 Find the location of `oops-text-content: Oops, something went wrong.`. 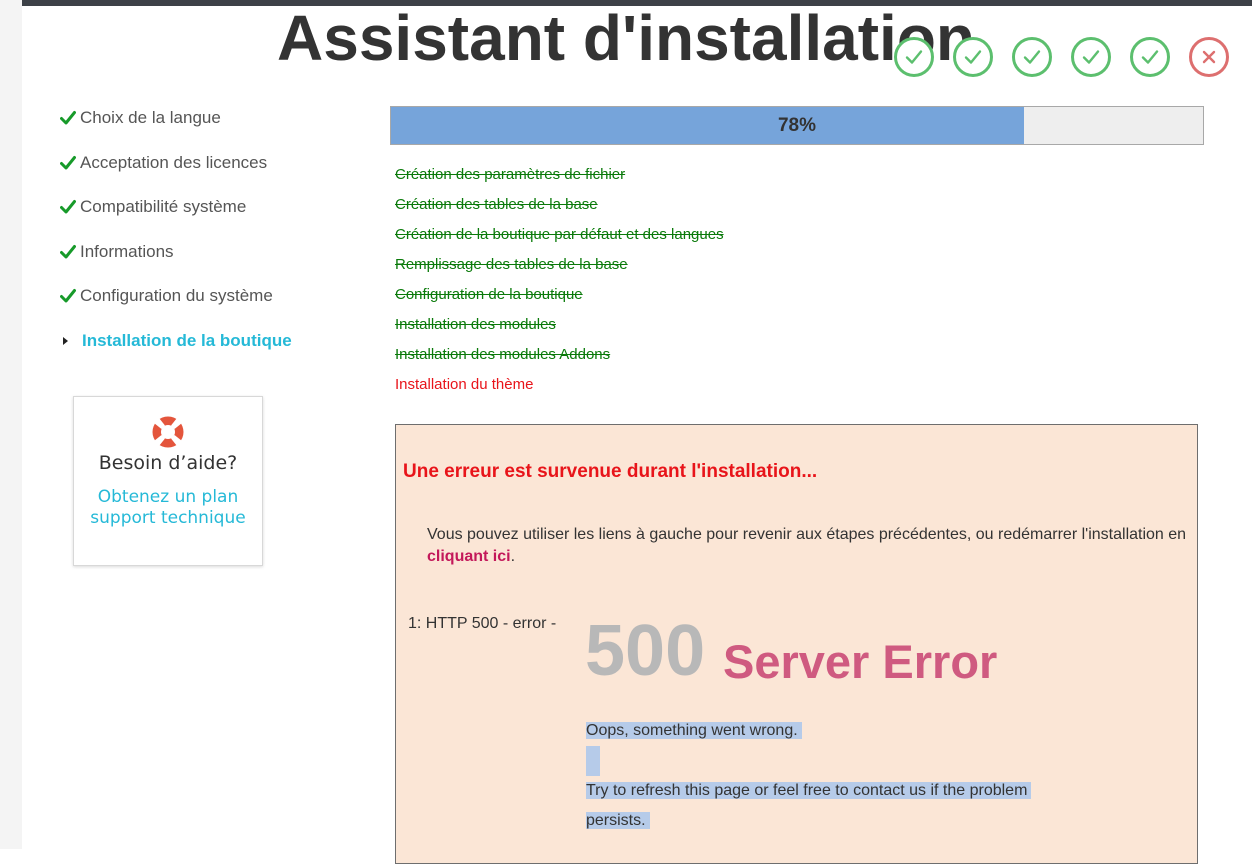

oops-text-content: Oops, something went wrong. is located at coordinates (694, 730).